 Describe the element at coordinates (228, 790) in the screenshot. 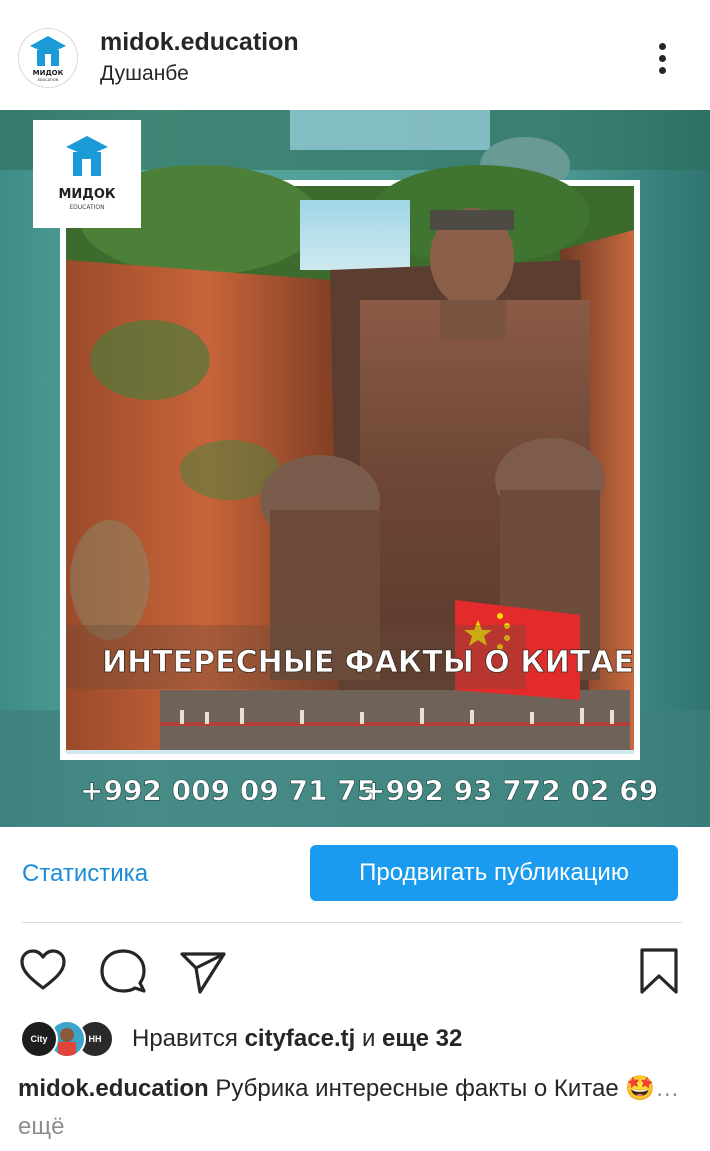

I see `phone-number-1: +992 009 09 71 75` at that location.